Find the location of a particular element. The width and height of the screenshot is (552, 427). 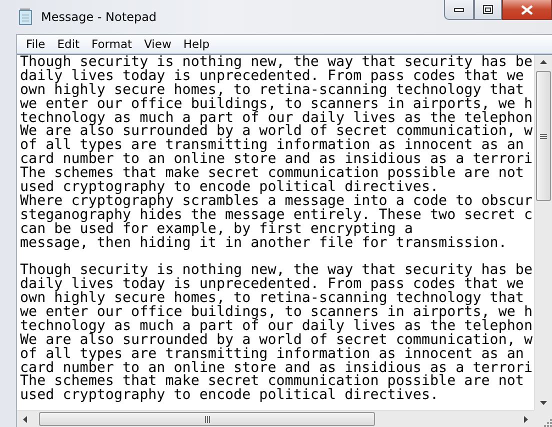

window-title: Message - Notepad is located at coordinates (99, 17).